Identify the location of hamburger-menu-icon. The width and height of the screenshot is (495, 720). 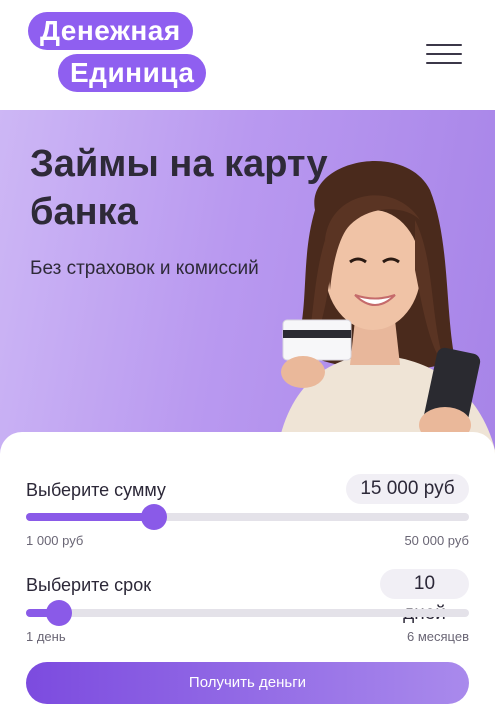
(444, 55).